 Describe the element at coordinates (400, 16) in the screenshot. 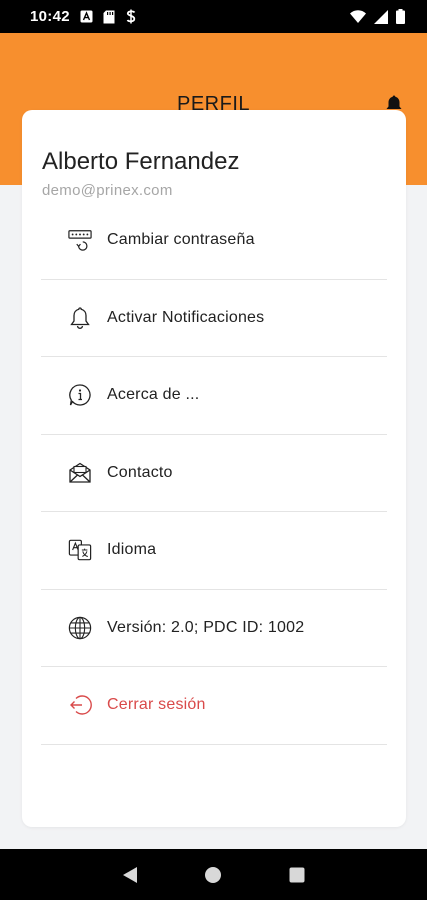

I see `battery-icon` at that location.